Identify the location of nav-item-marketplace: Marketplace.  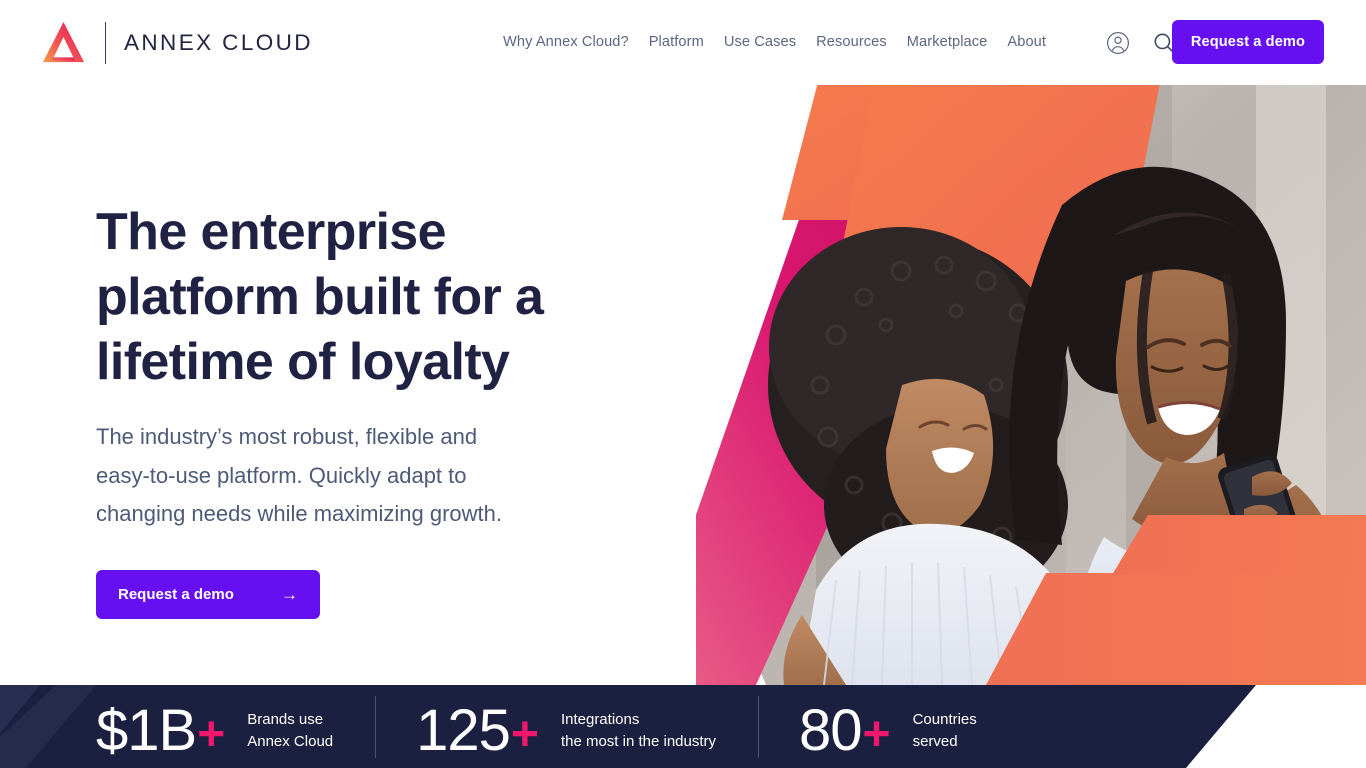
(947, 42).